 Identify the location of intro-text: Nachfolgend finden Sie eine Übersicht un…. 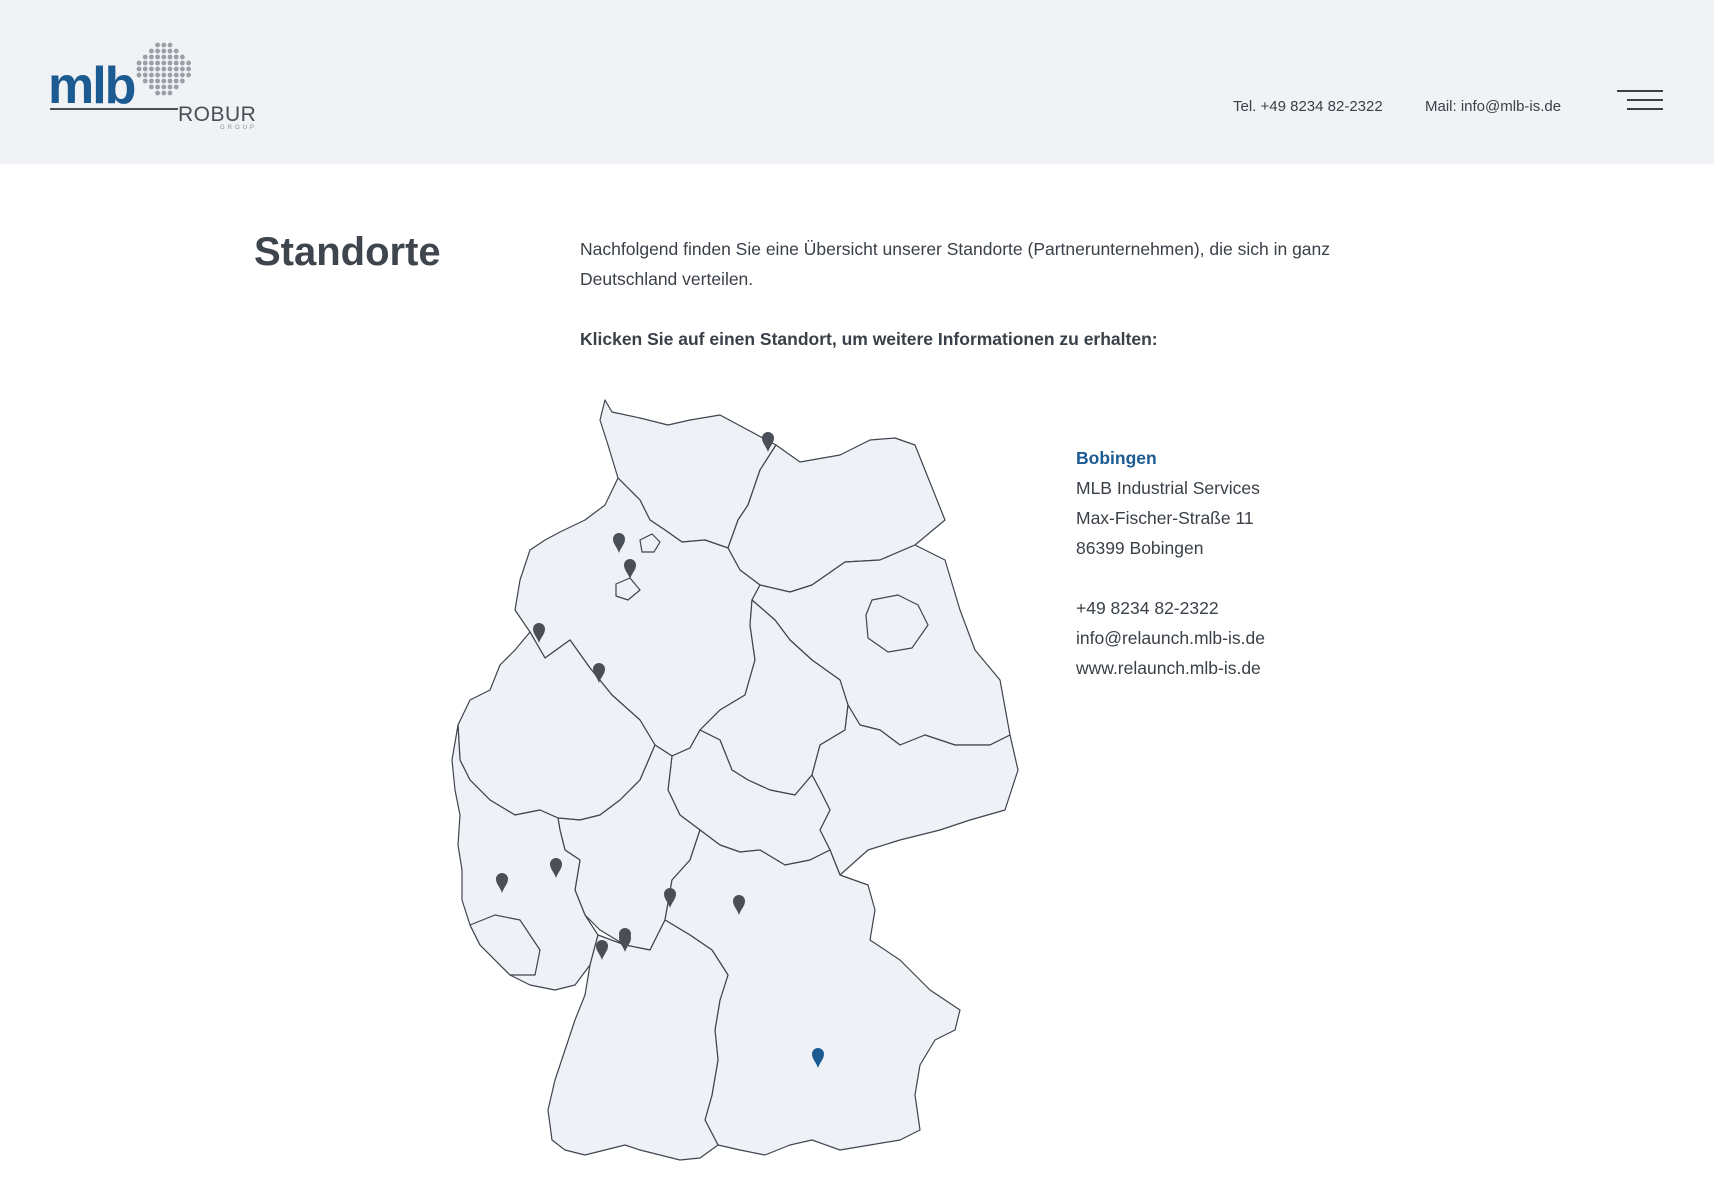
(955, 264).